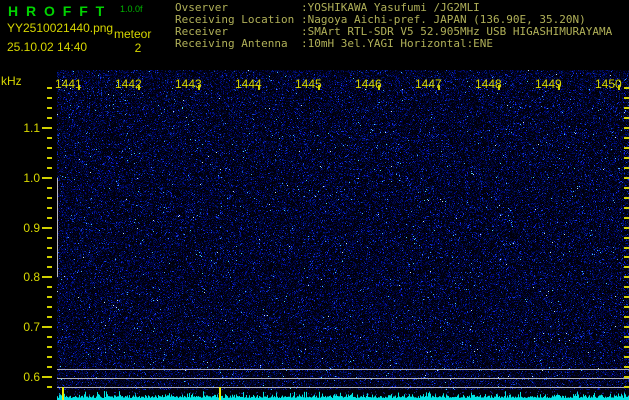 Image resolution: width=629 pixels, height=400 pixels. What do you see at coordinates (31, 327) in the screenshot?
I see `freq-tick-label: 0.7` at bounding box center [31, 327].